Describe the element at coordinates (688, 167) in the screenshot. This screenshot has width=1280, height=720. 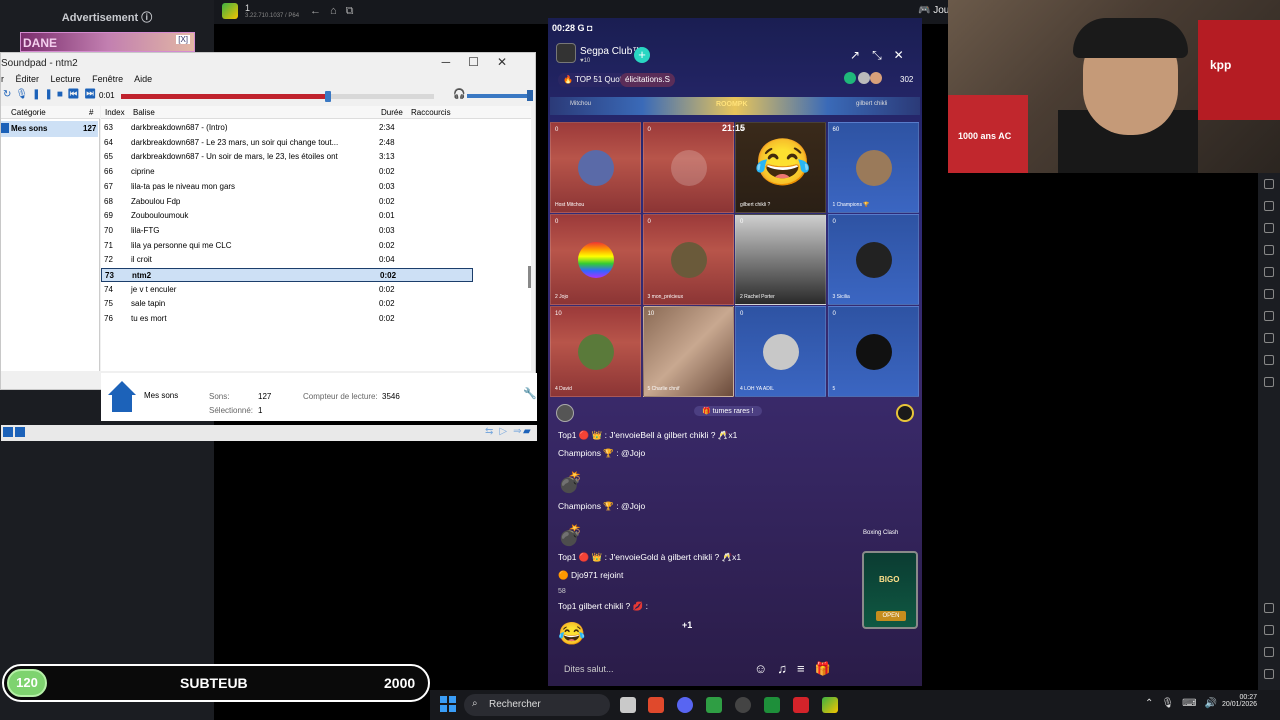
I see `mic-seat: 0` at that location.